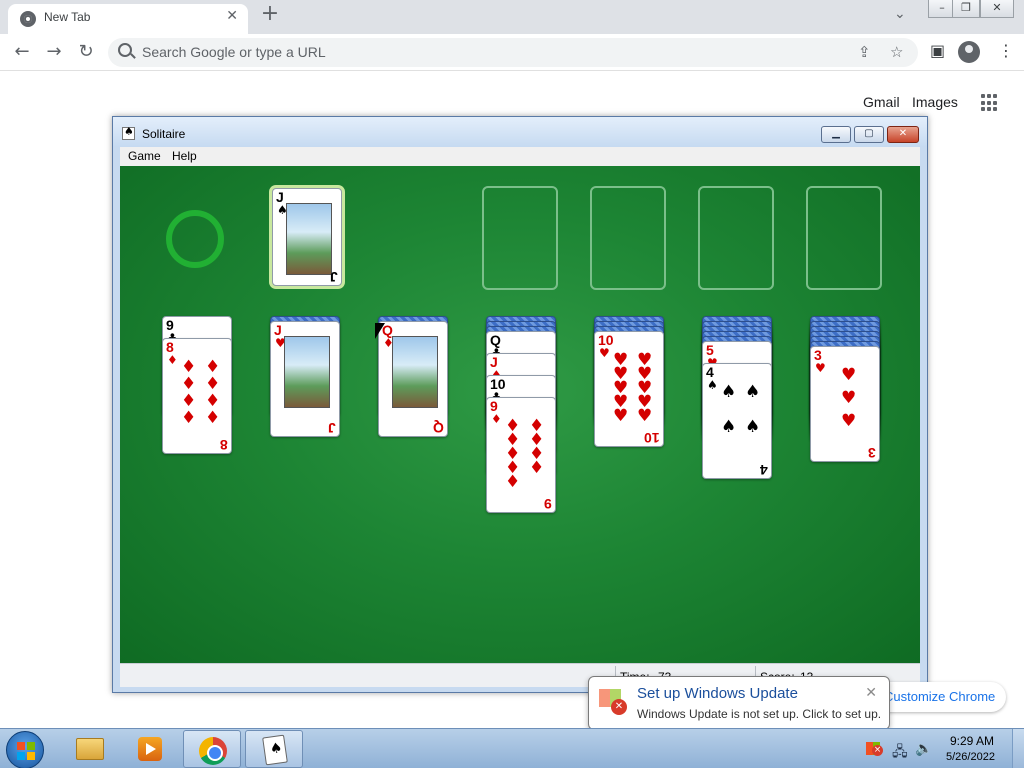 This screenshot has width=1024, height=768. What do you see at coordinates (548, 504) in the screenshot?
I see `card-rank-bottom: 9` at bounding box center [548, 504].